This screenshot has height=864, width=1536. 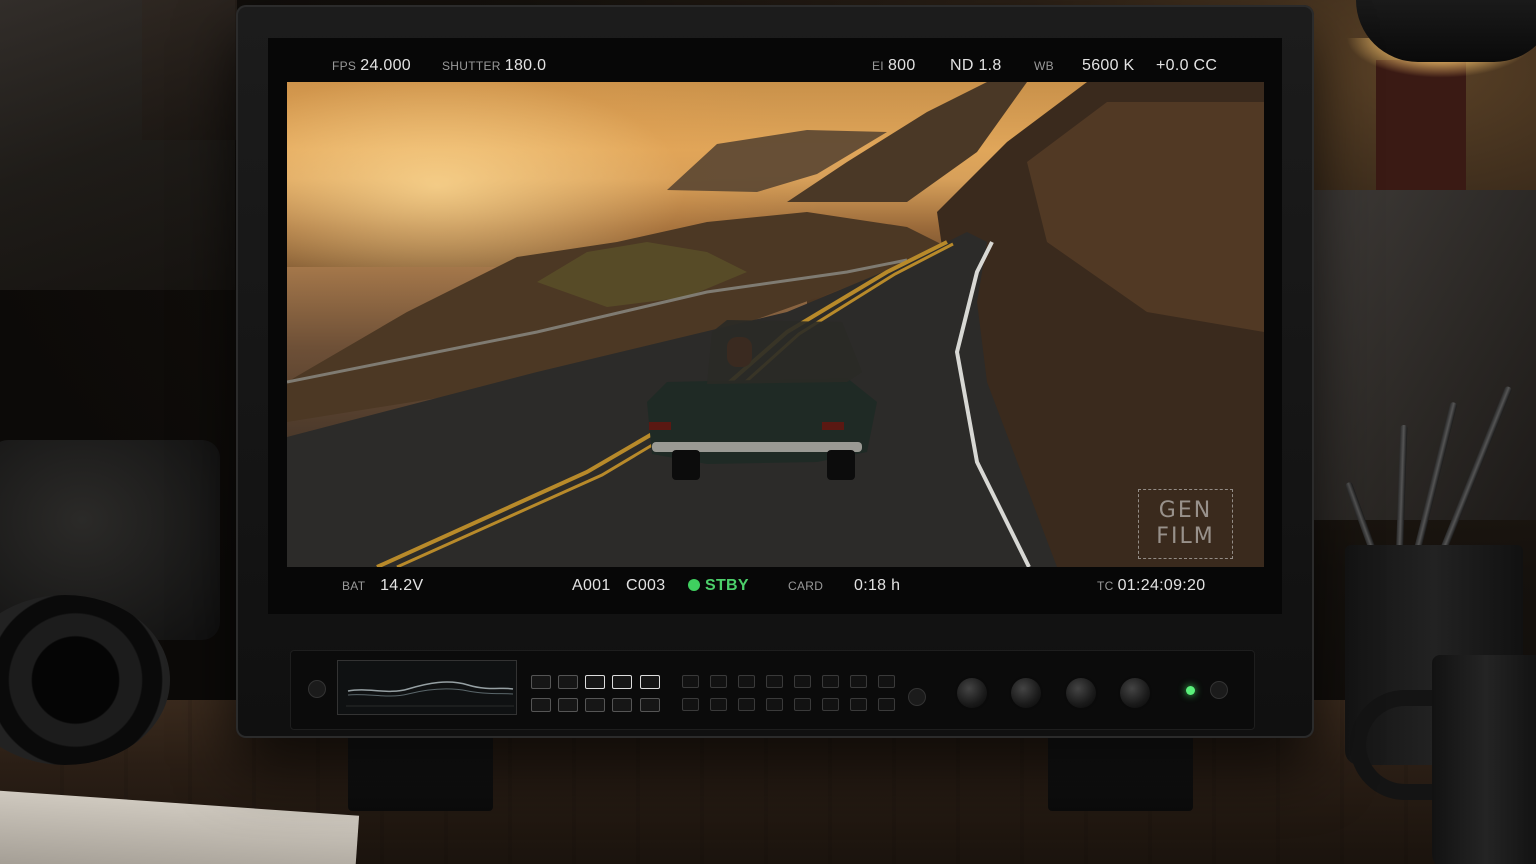 What do you see at coordinates (1185, 536) in the screenshot?
I see `watermark-line-2: FILM` at bounding box center [1185, 536].